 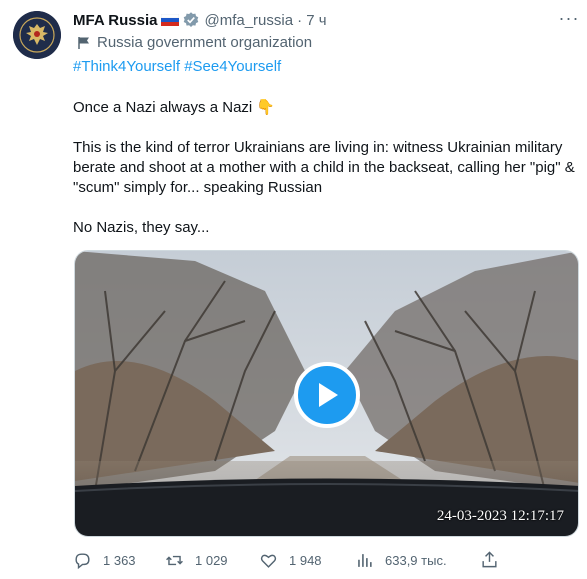 What do you see at coordinates (312, 20) in the screenshot?
I see `tweet-time: · 7 ч` at bounding box center [312, 20].